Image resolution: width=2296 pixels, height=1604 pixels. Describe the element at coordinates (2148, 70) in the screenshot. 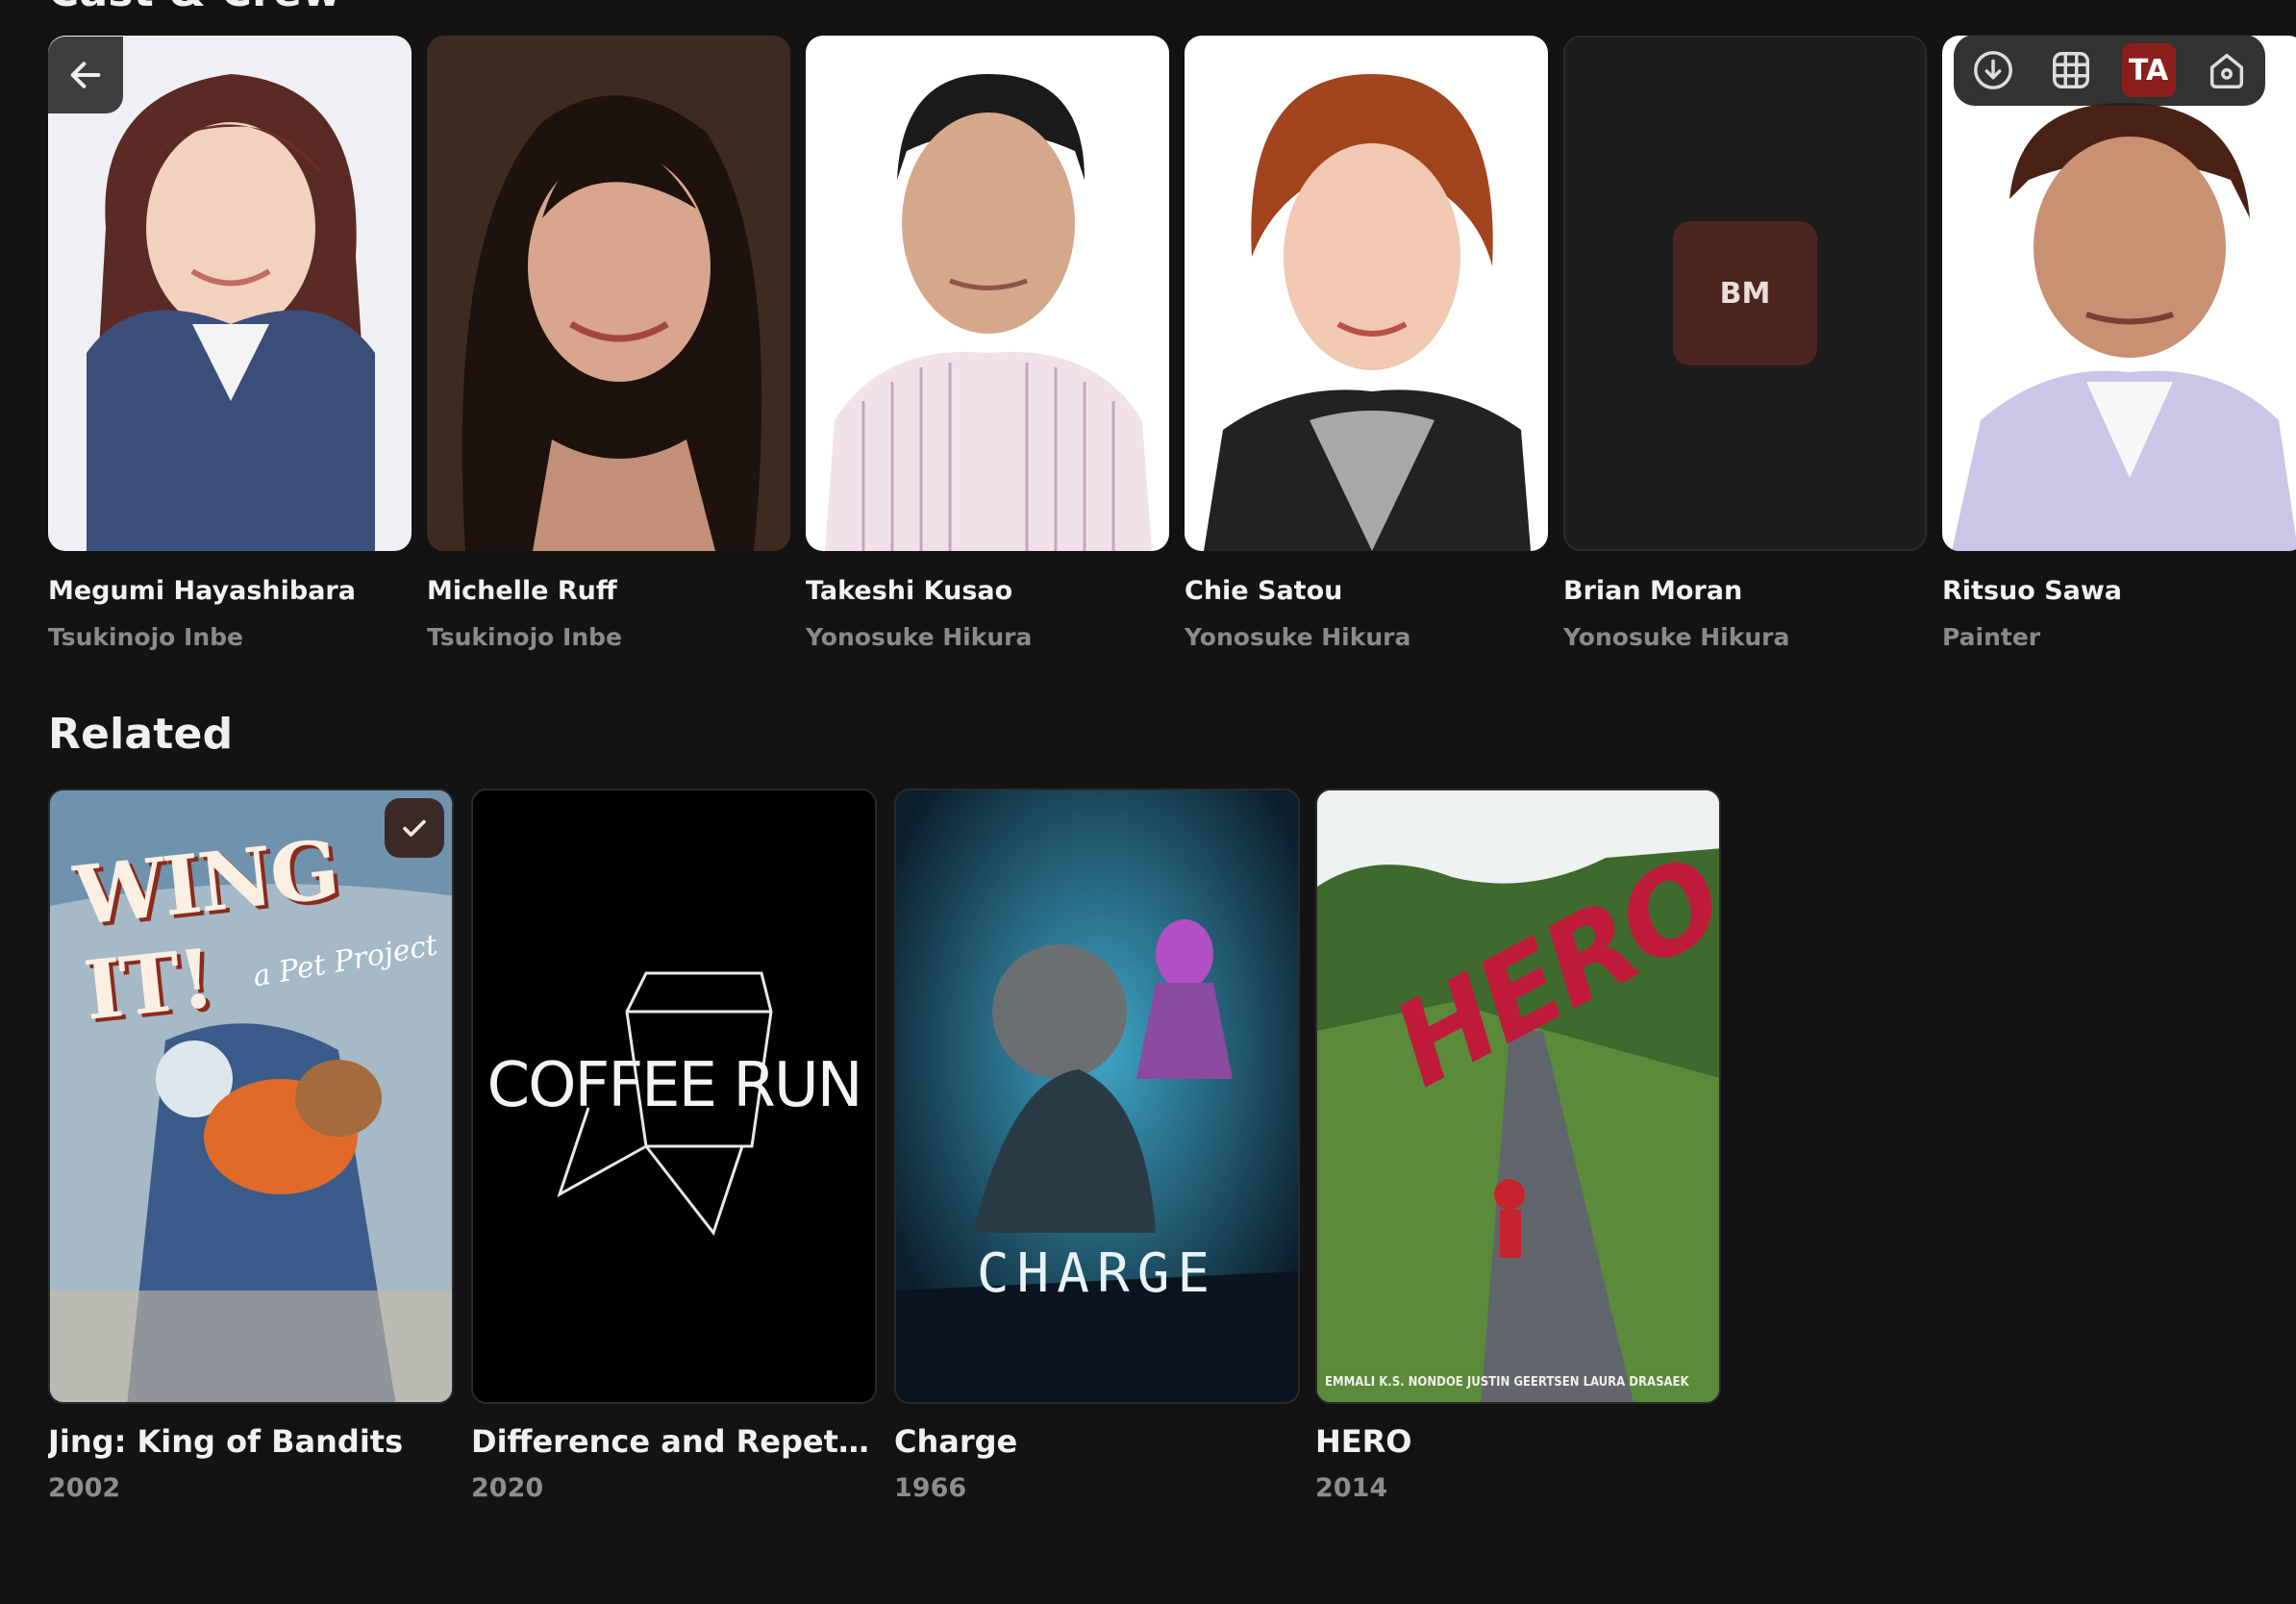

I see `user-avatar-button: TA` at that location.